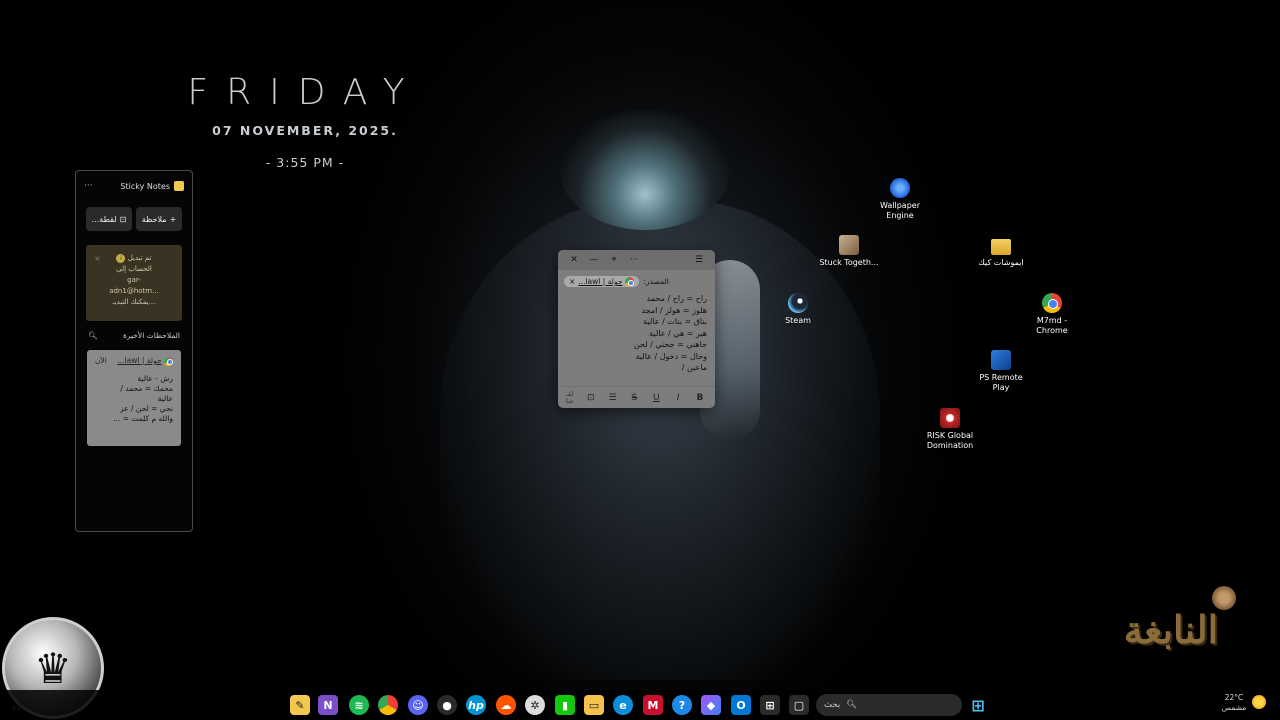 The height and width of the screenshot is (720, 1280). I want to click on sticky-notes-taskbar-icon: ✎, so click(300, 705).